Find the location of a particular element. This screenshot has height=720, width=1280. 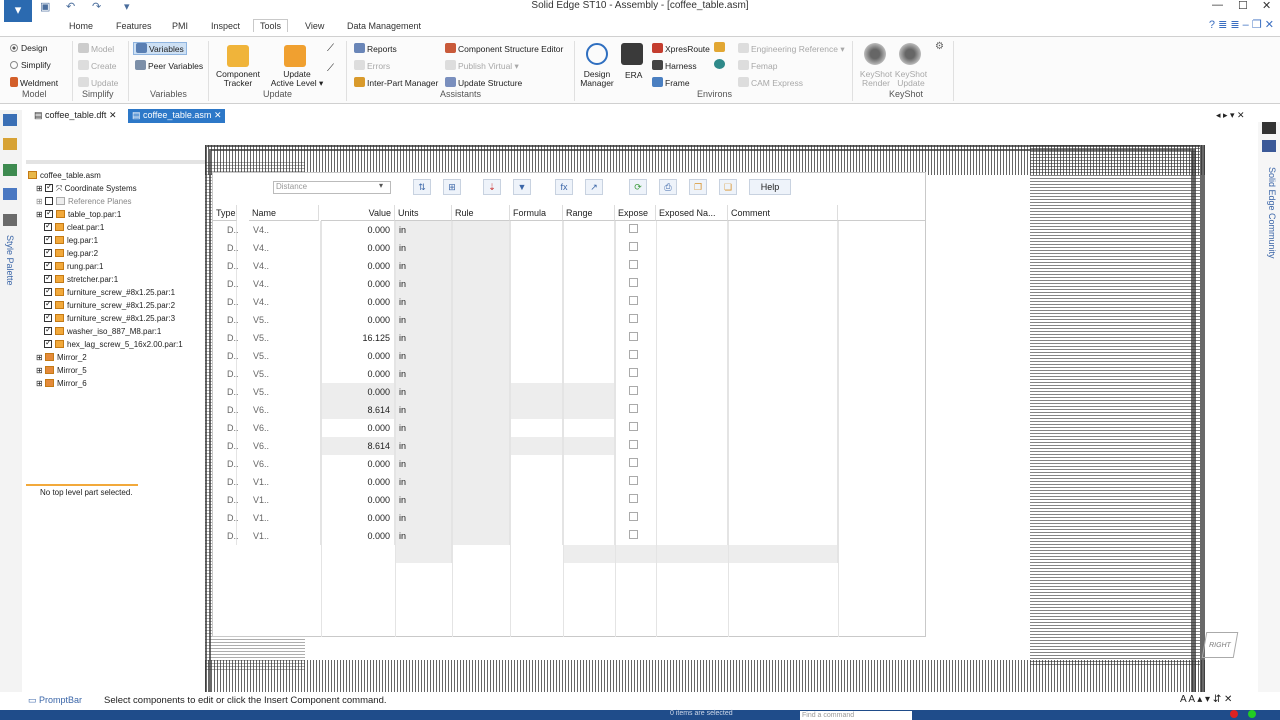

component-tracker-button: Component Tracker is located at coordinates (238, 79).